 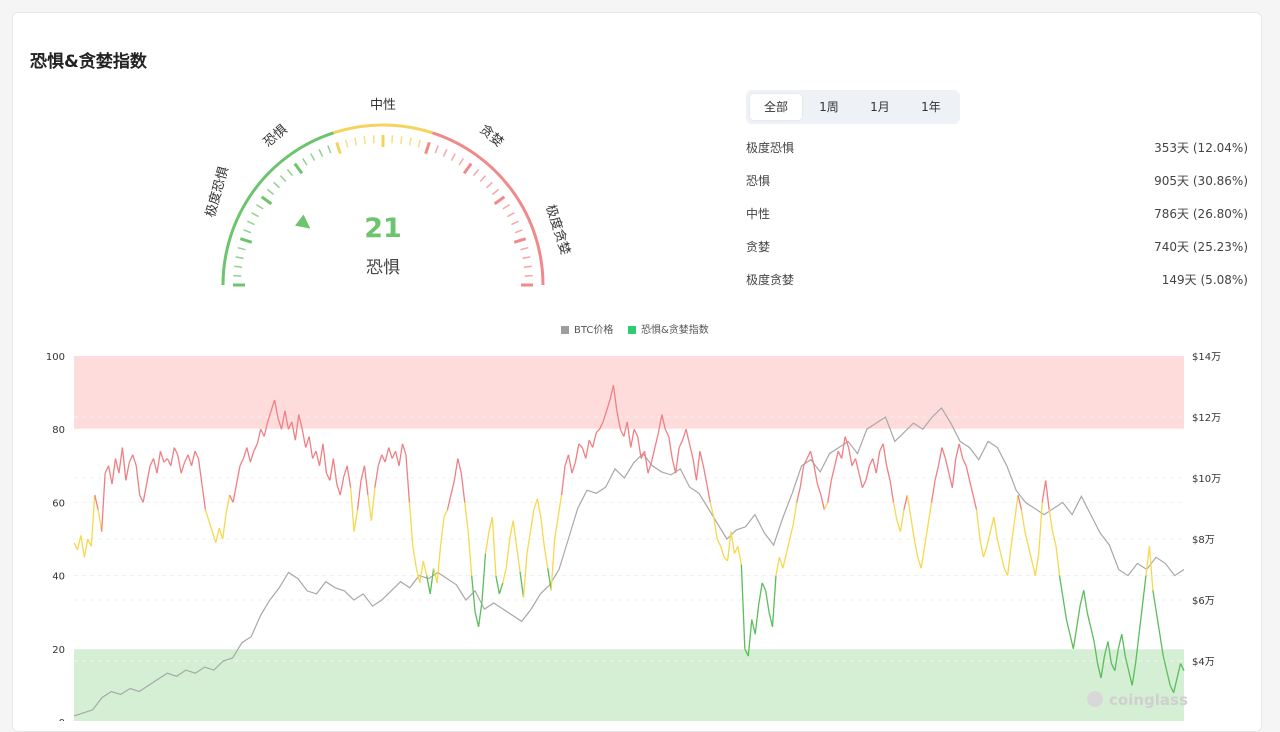 What do you see at coordinates (58, 430) in the screenshot?
I see `y-left-tick-label: 80` at bounding box center [58, 430].